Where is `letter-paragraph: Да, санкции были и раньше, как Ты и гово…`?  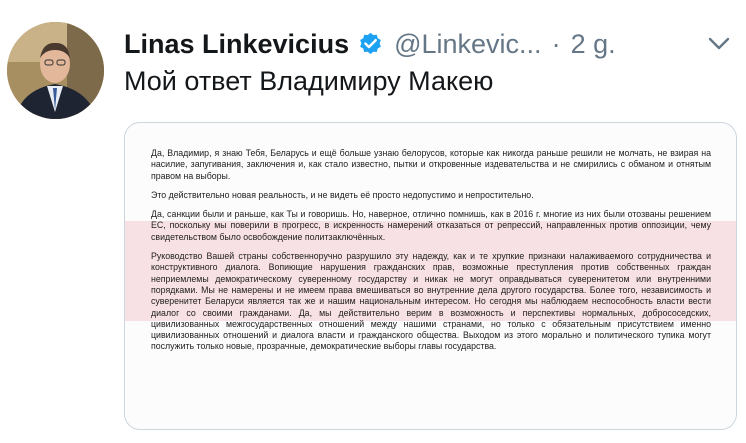
letter-paragraph: Да, санкции были и раньше, как Ты и гово… is located at coordinates (431, 225).